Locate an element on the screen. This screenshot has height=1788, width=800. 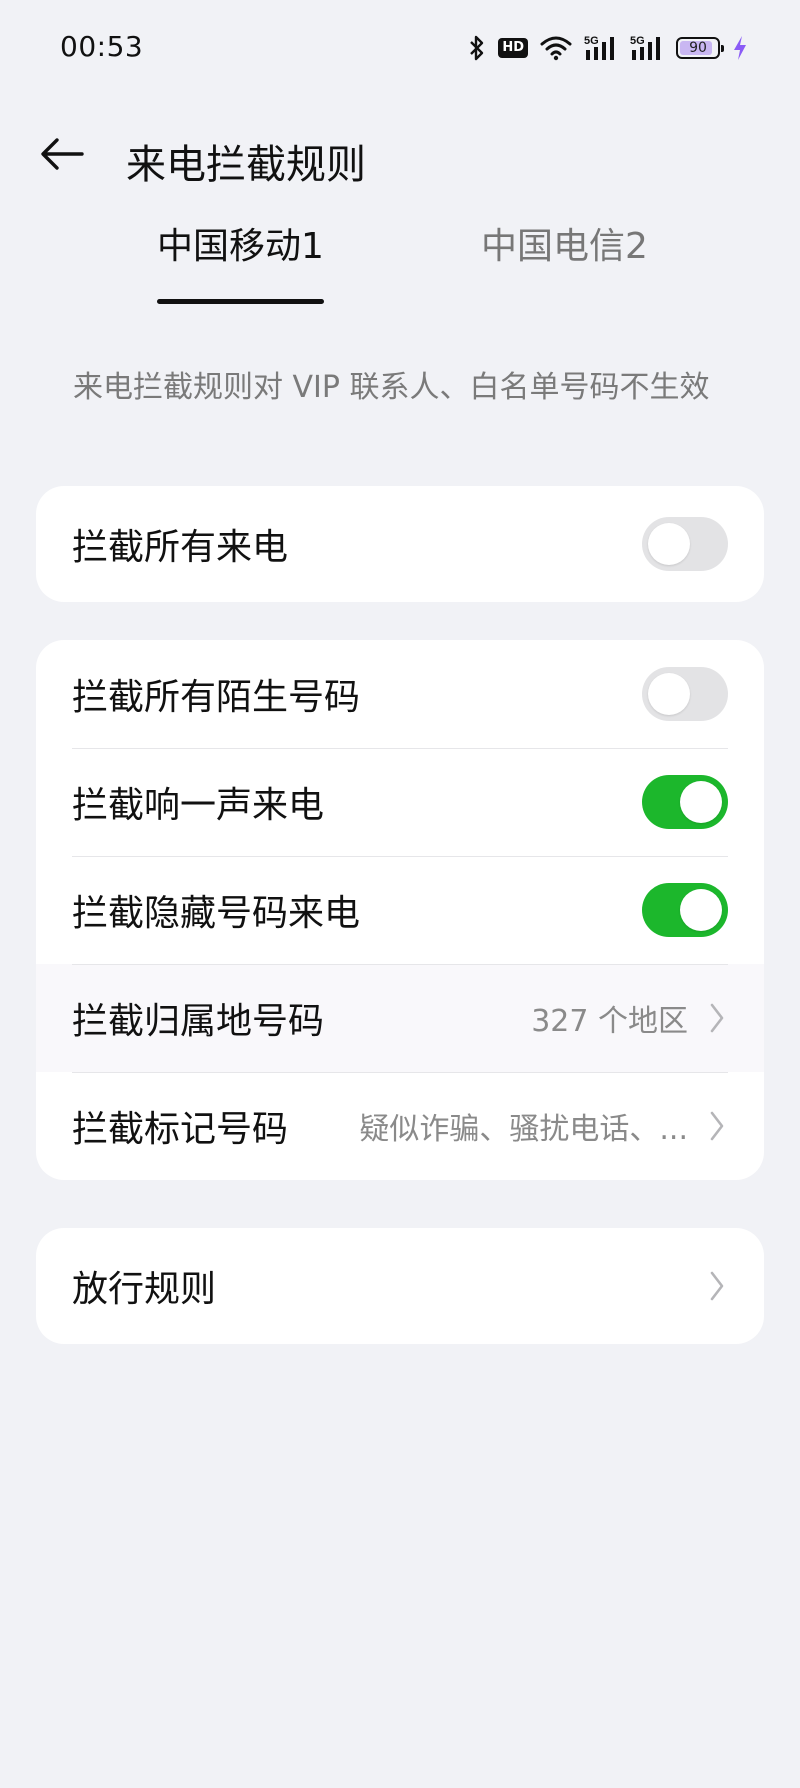
toggle-block-strangers is located at coordinates (685, 694).